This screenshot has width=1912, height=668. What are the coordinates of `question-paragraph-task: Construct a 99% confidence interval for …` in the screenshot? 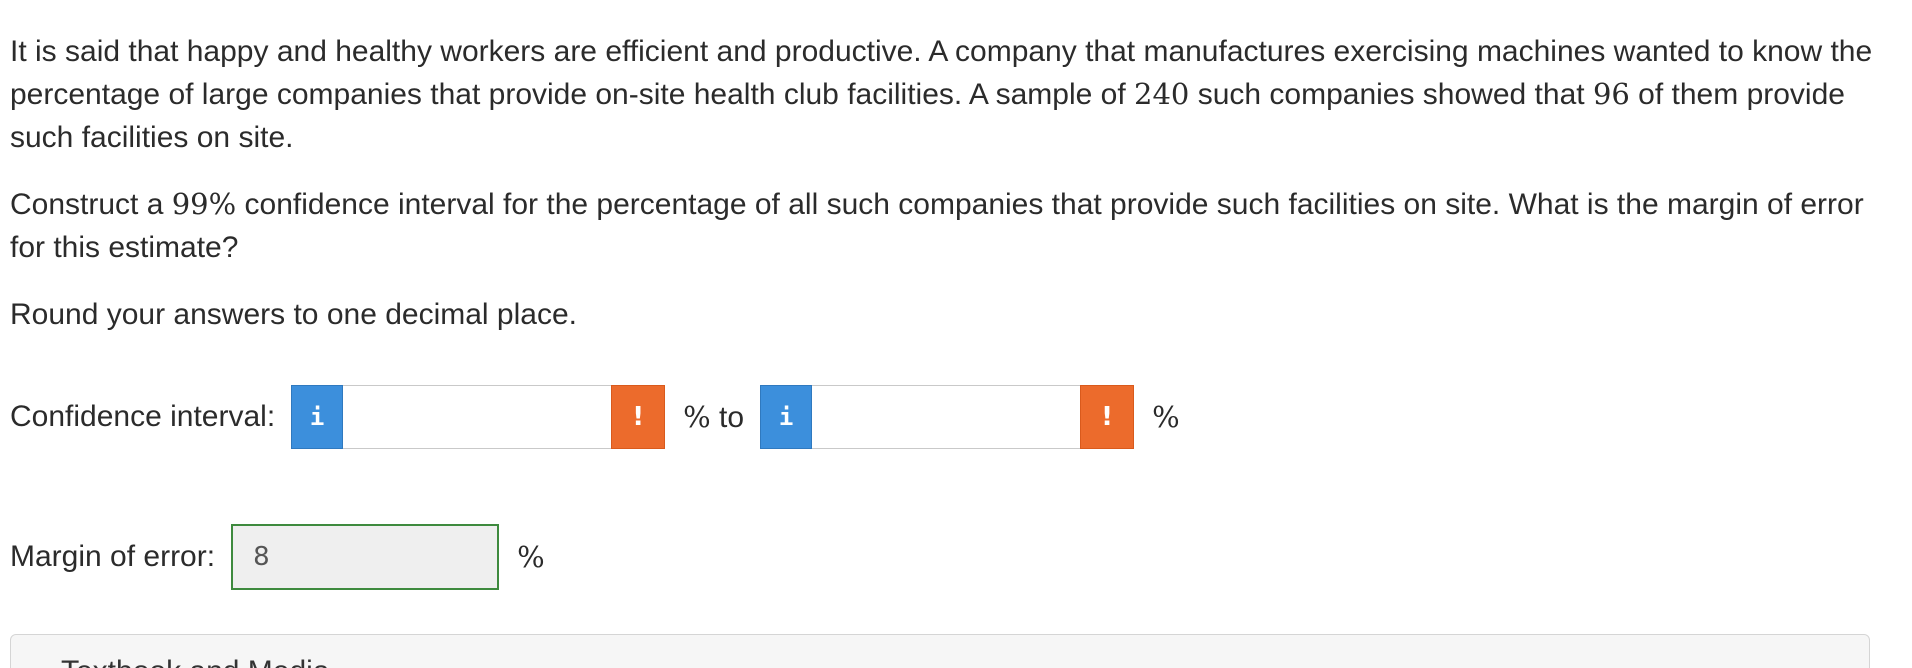 It's located at (950, 226).